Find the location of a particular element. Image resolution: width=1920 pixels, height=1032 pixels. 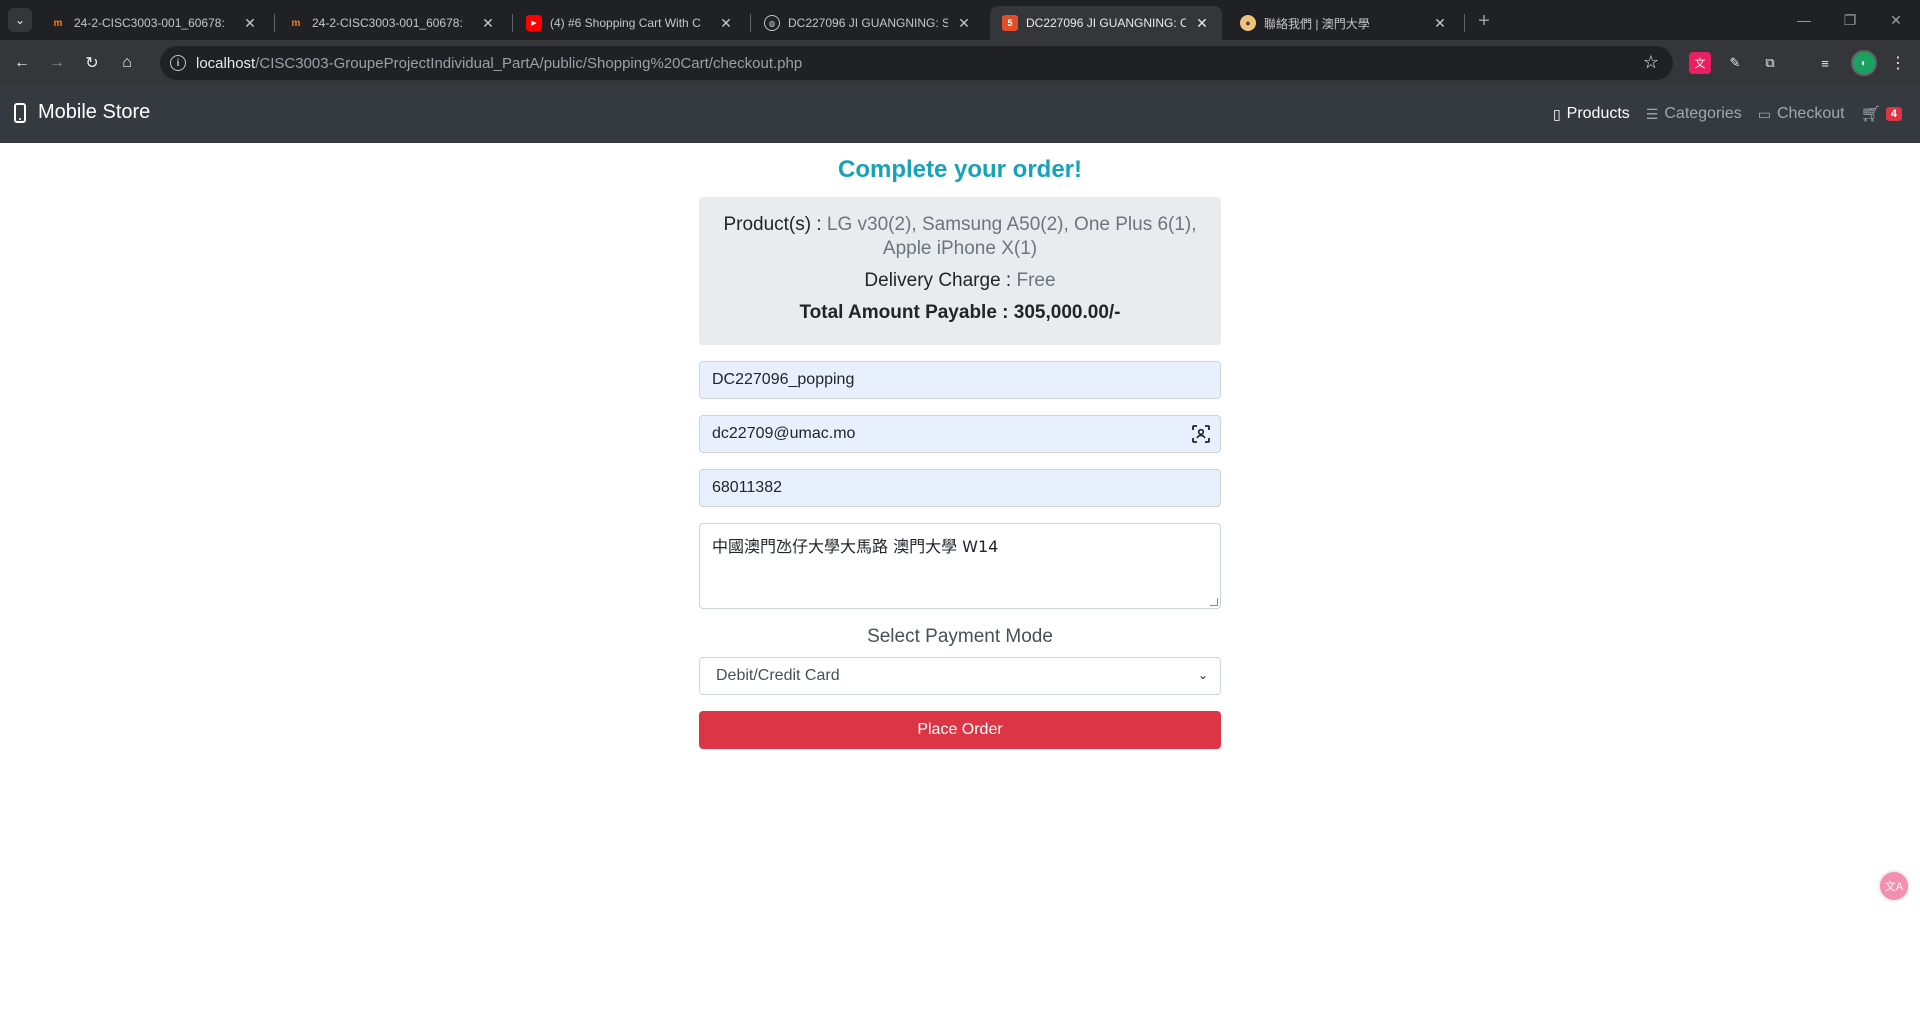

mobile-phone-icon is located at coordinates (20, 112).